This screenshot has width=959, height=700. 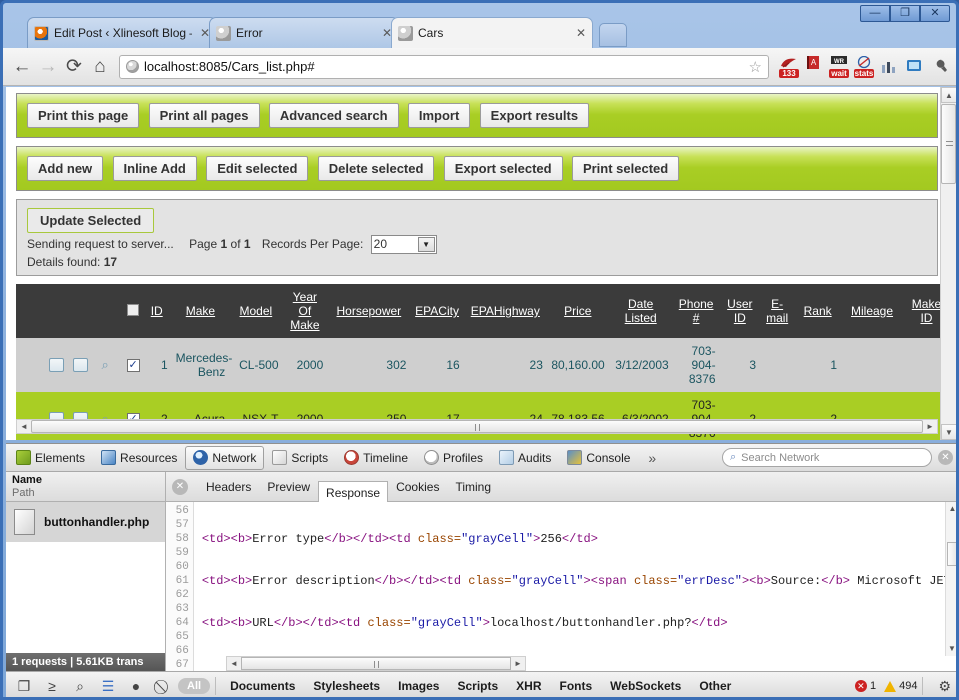 I want to click on col-header-date-listed: Date Listed, so click(x=640, y=311).